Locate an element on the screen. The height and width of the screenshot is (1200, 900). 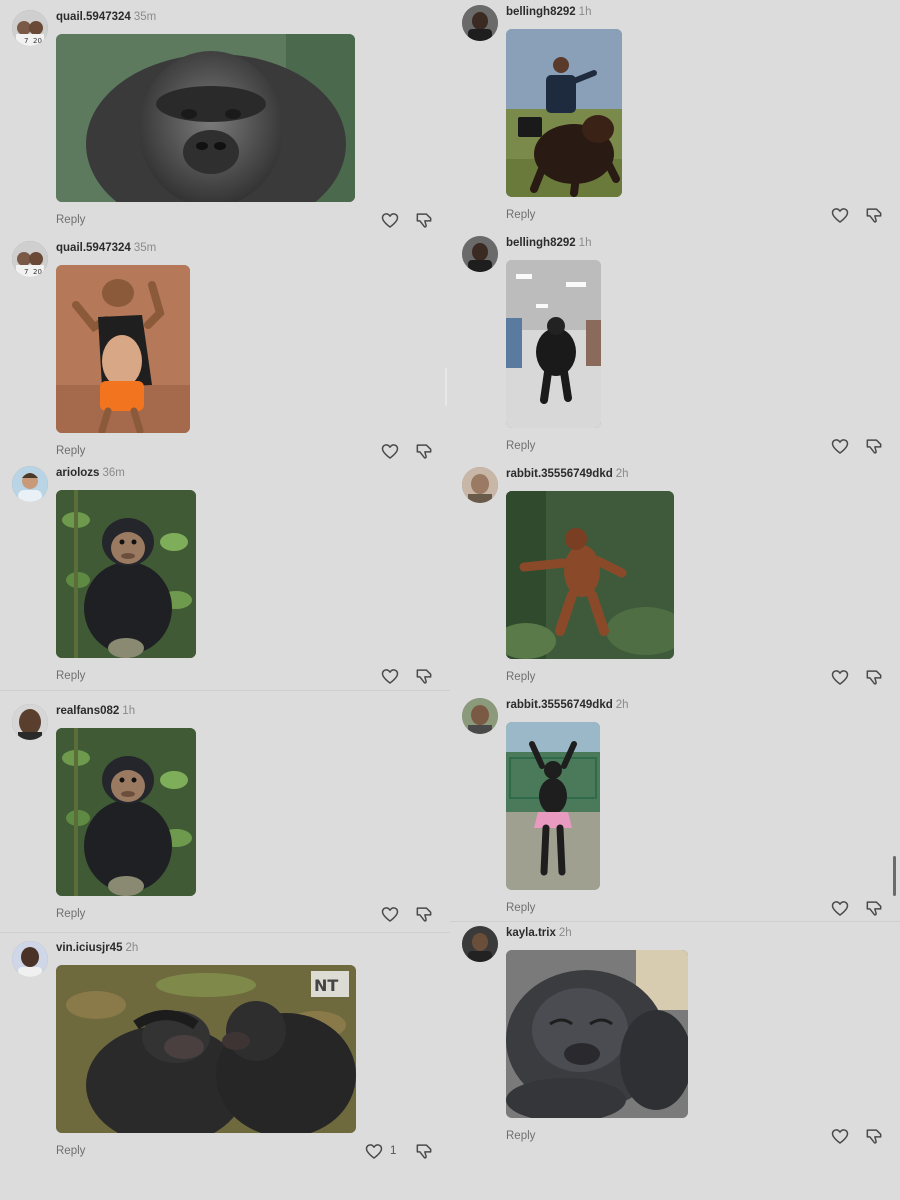
like-count: 1 is located at coordinates (393, 1151).